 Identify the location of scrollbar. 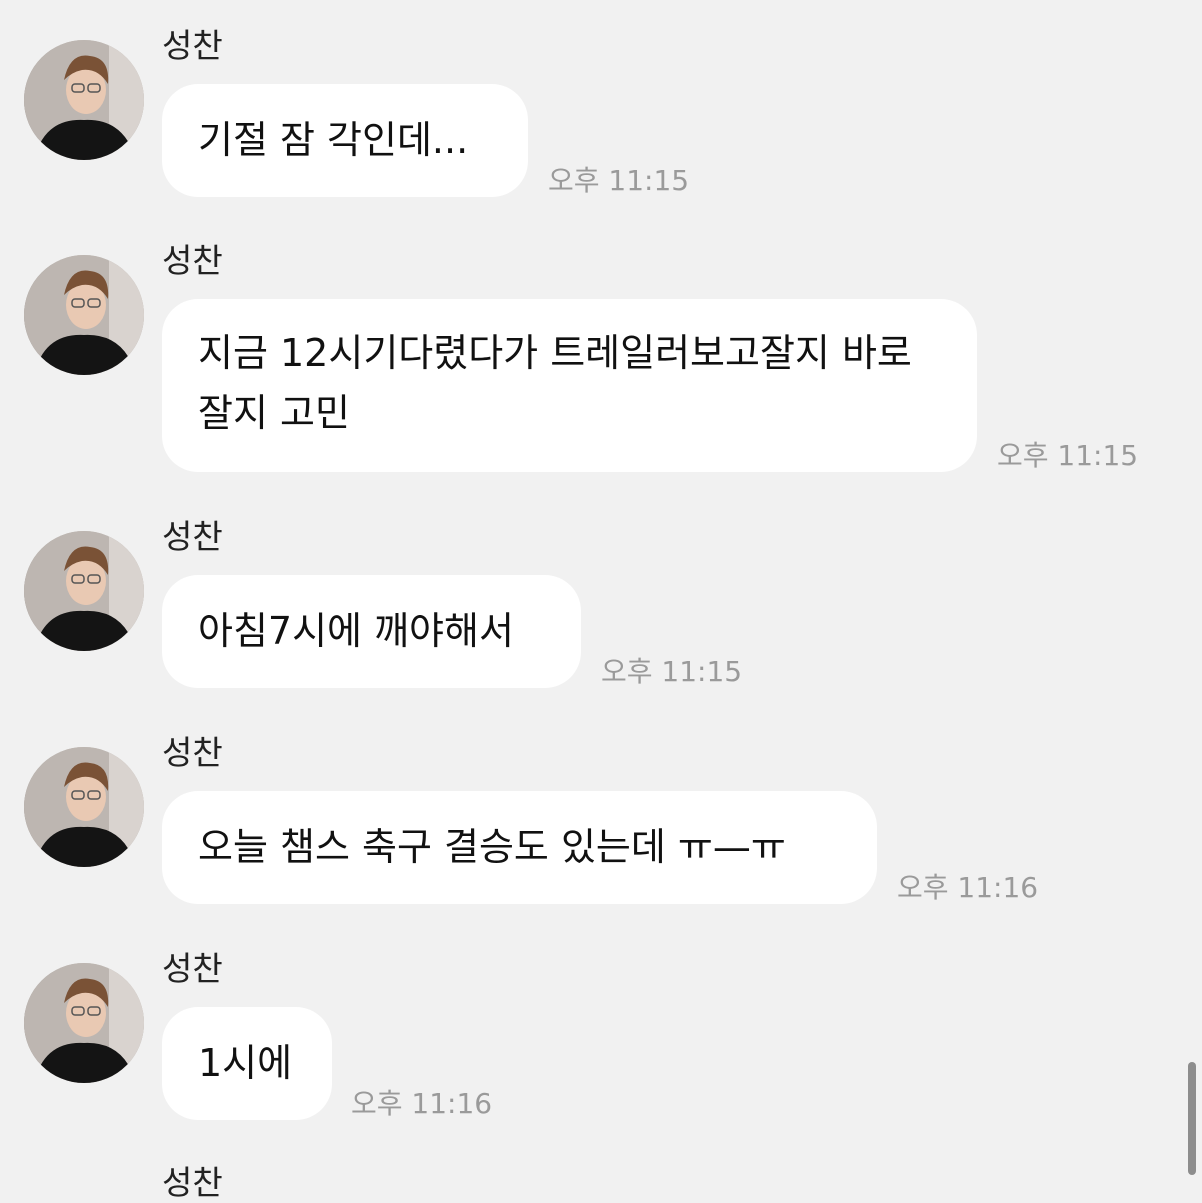
(1192, 1118).